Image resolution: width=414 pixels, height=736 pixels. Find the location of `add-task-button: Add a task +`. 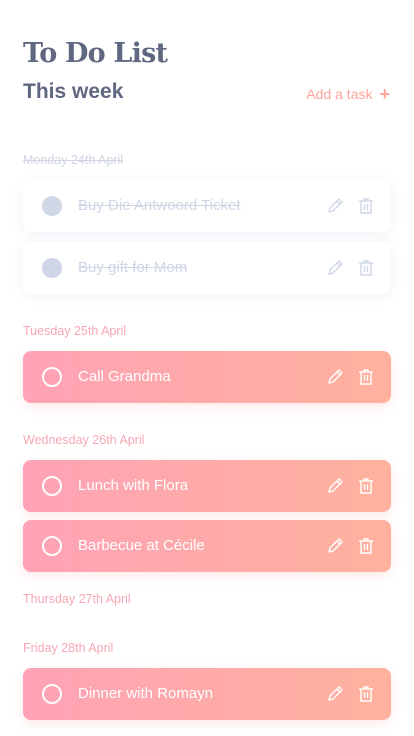

add-task-button: Add a task + is located at coordinates (348, 94).